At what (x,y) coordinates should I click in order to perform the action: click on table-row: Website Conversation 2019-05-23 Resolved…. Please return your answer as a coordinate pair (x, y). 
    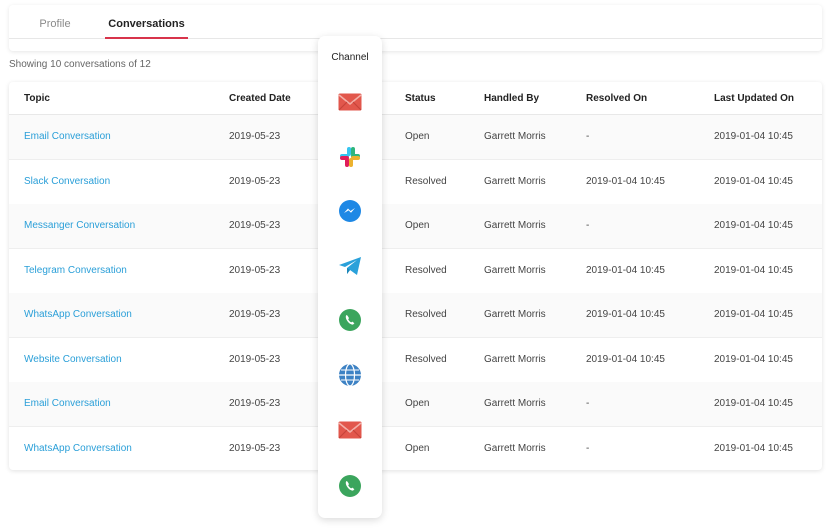
    Looking at the image, I should click on (415, 360).